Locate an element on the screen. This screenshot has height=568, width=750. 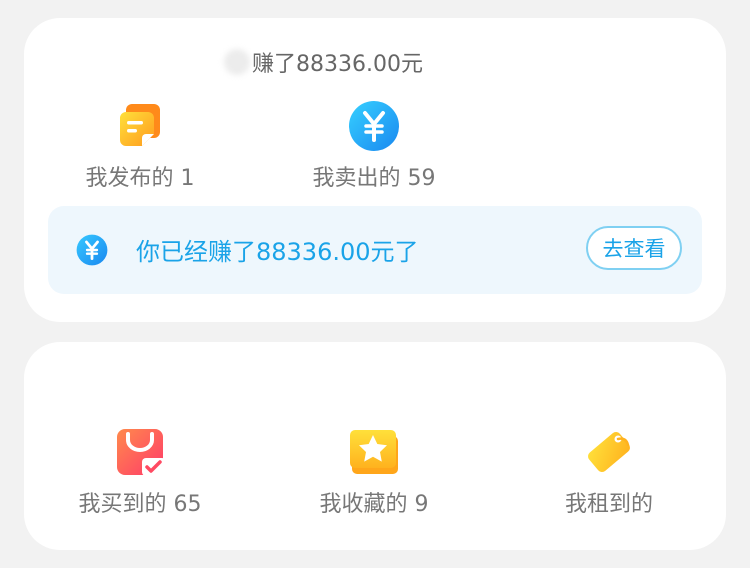
stat-bought: 我买到的 65 is located at coordinates (140, 472).